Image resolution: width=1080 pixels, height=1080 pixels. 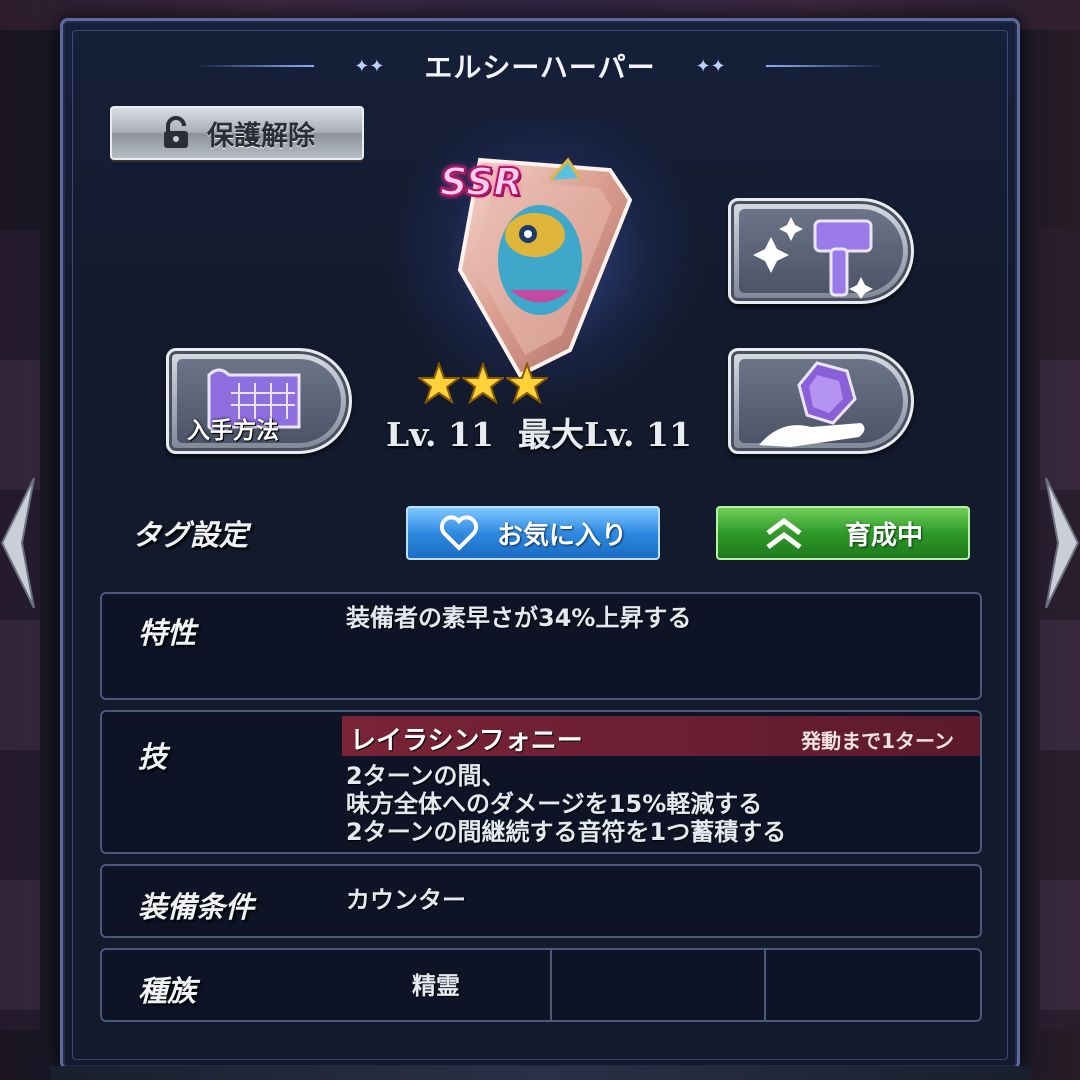 What do you see at coordinates (554, 804) in the screenshot?
I see `skill-desc-line: 味方全体へのダメージを15%軽減する` at bounding box center [554, 804].